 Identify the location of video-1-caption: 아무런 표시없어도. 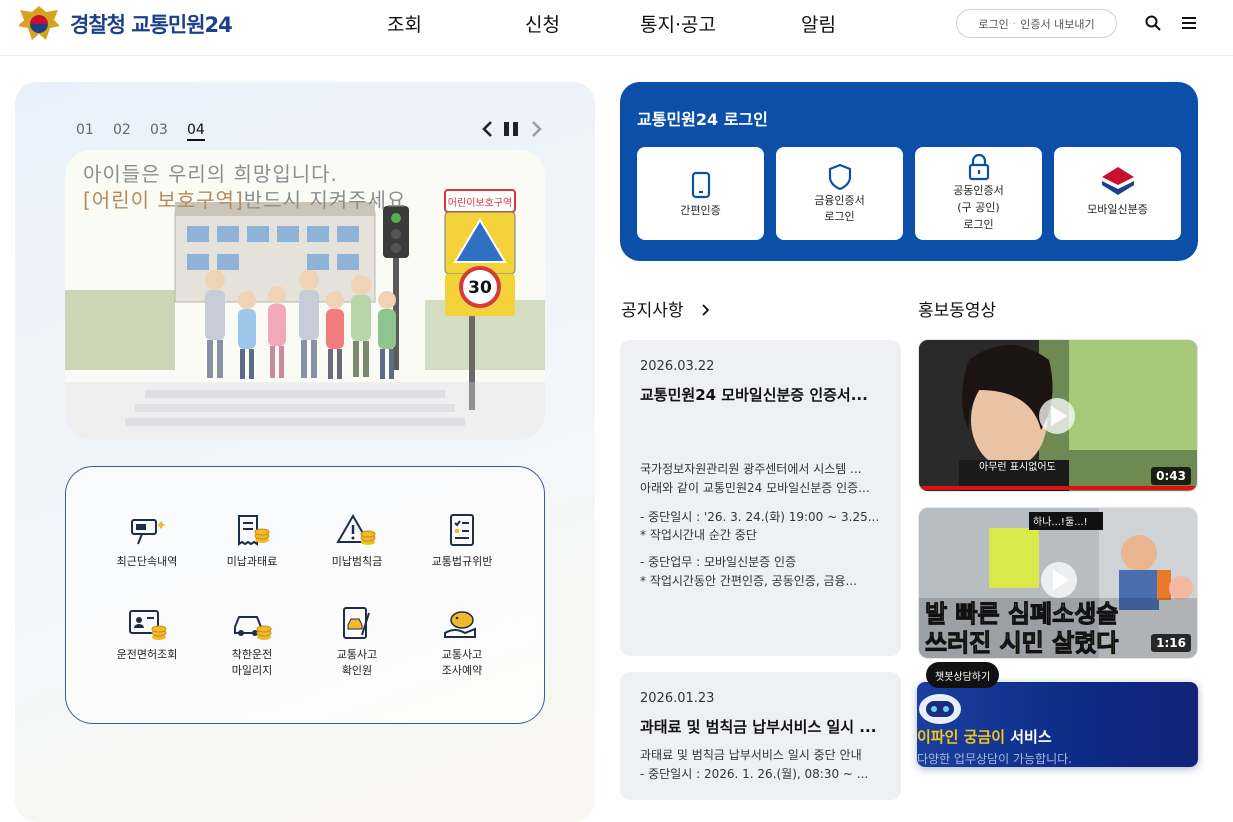
(1017, 466).